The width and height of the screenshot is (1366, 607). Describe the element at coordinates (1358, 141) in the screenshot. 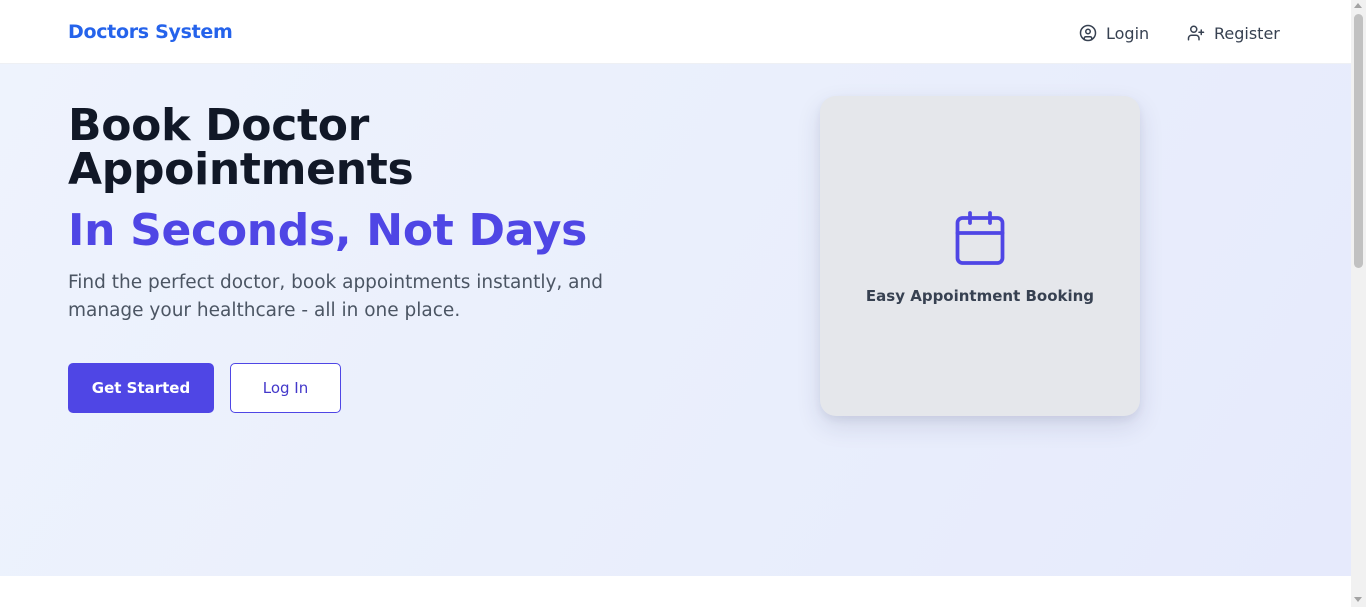

I see `scrollbar-thumb` at that location.